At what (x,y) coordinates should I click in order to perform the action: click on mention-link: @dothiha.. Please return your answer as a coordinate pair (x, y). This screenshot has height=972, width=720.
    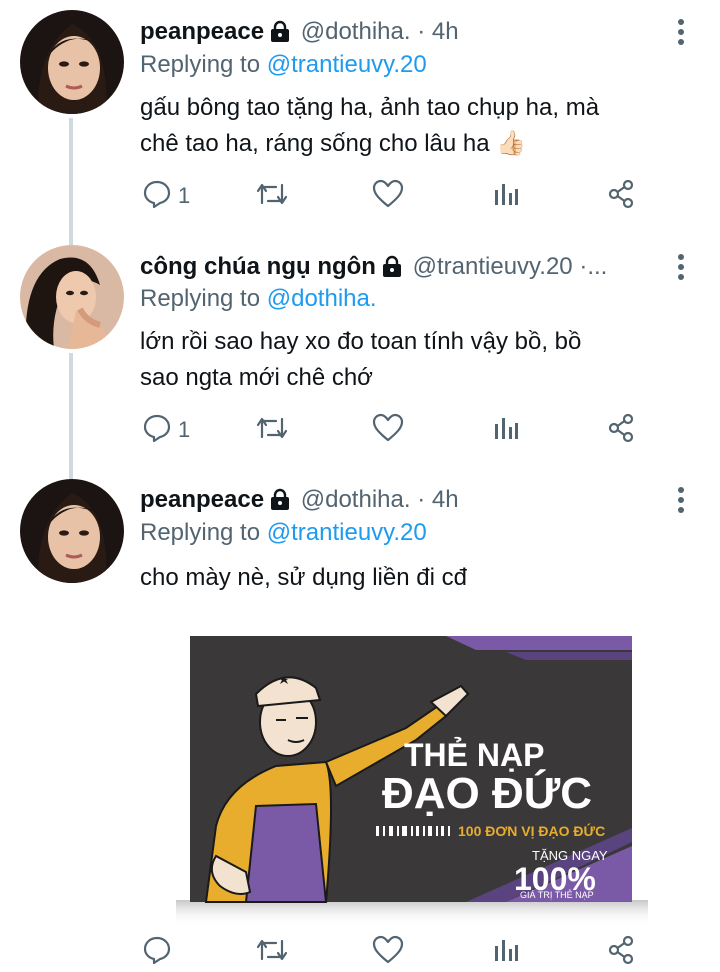
    Looking at the image, I should click on (322, 298).